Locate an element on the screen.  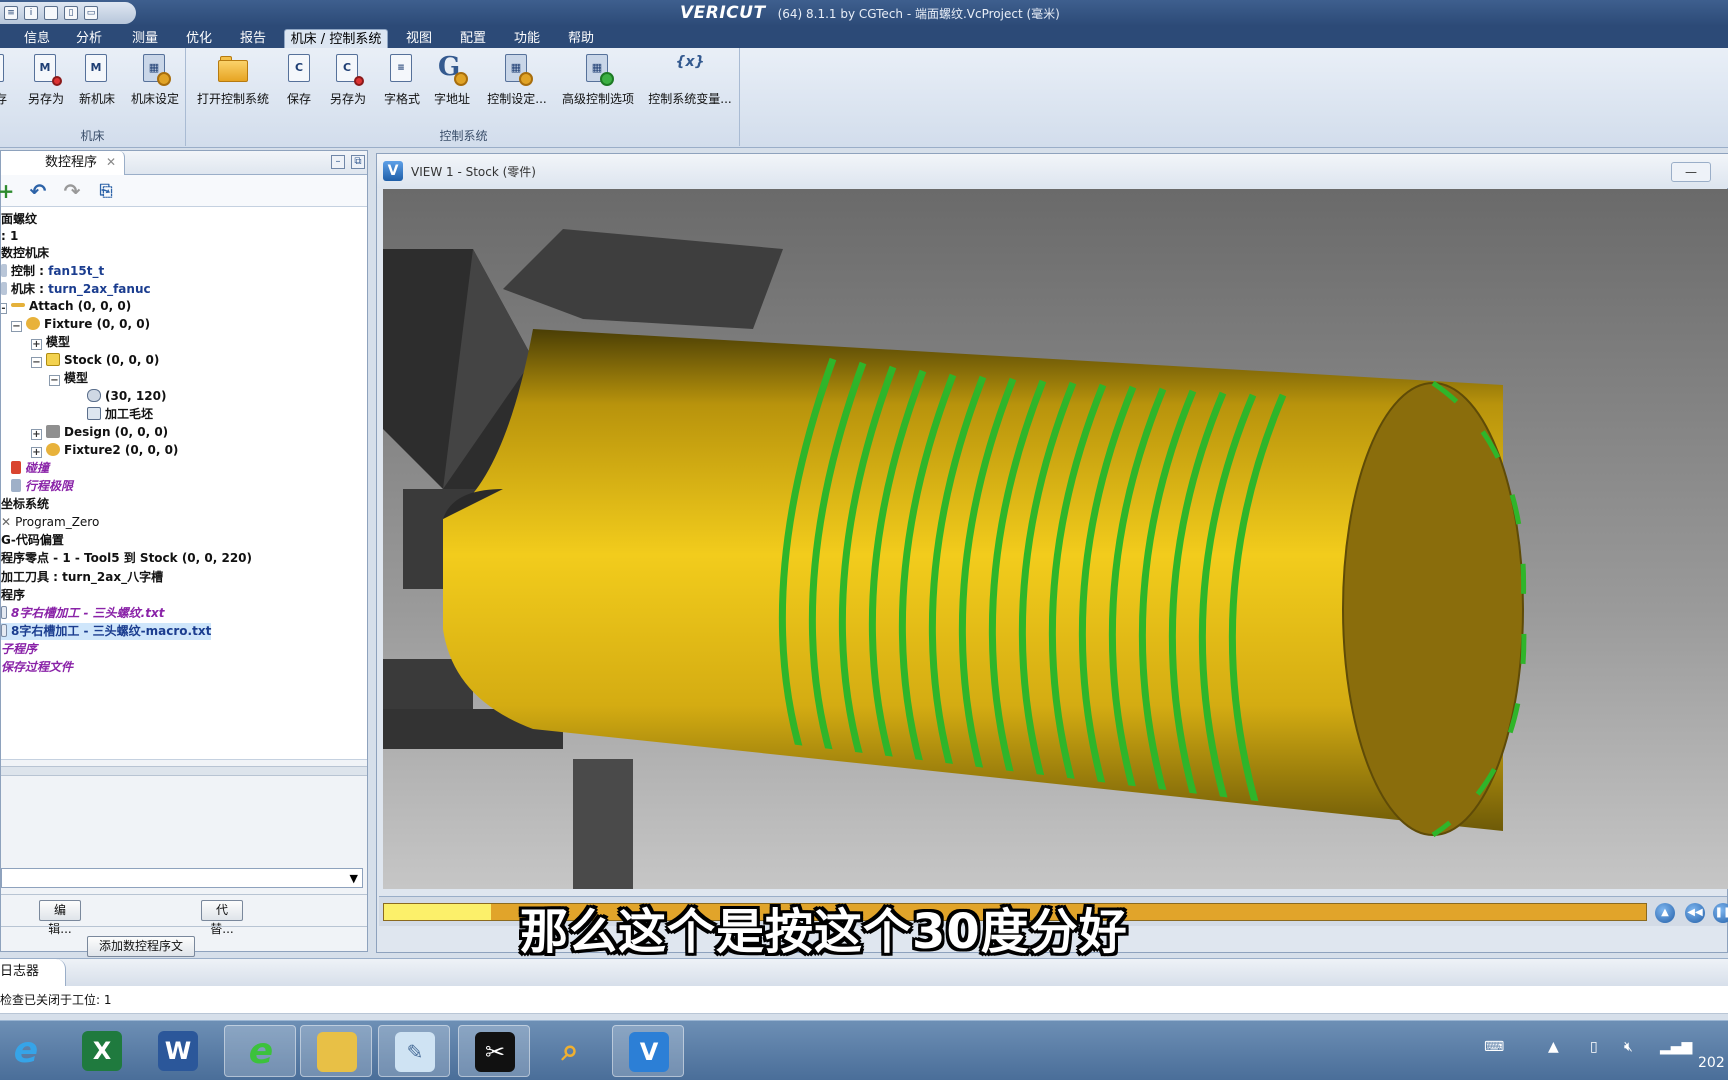
machine-icon is located at coordinates (4, 288).